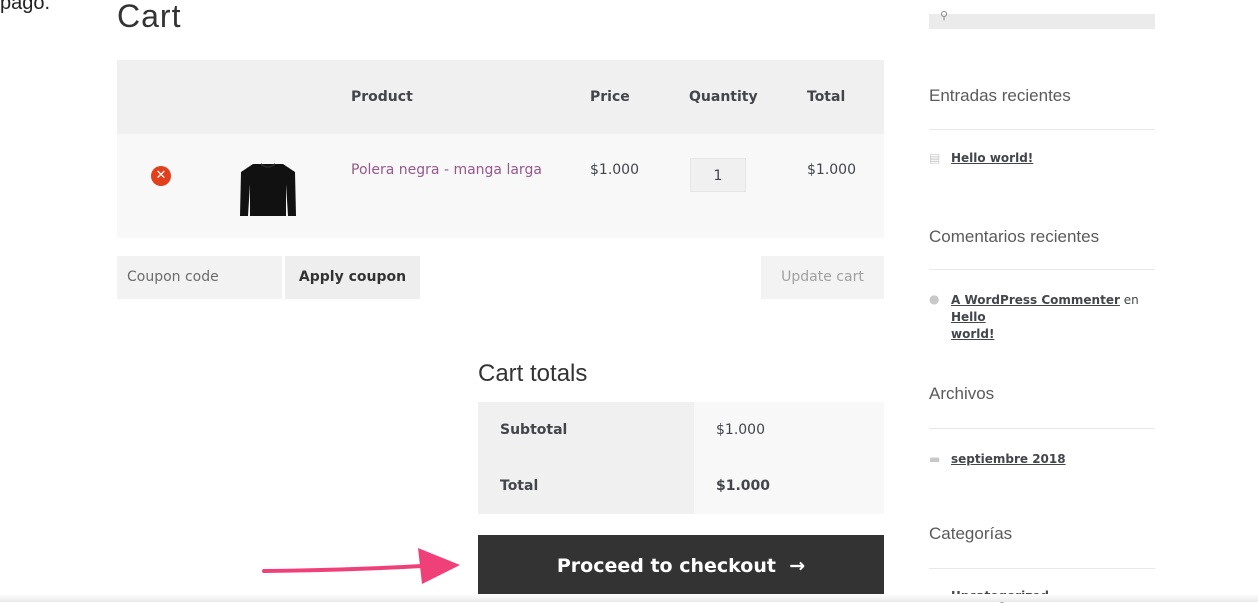 The image size is (1258, 604). I want to click on folder-icon: ▬, so click(935, 459).